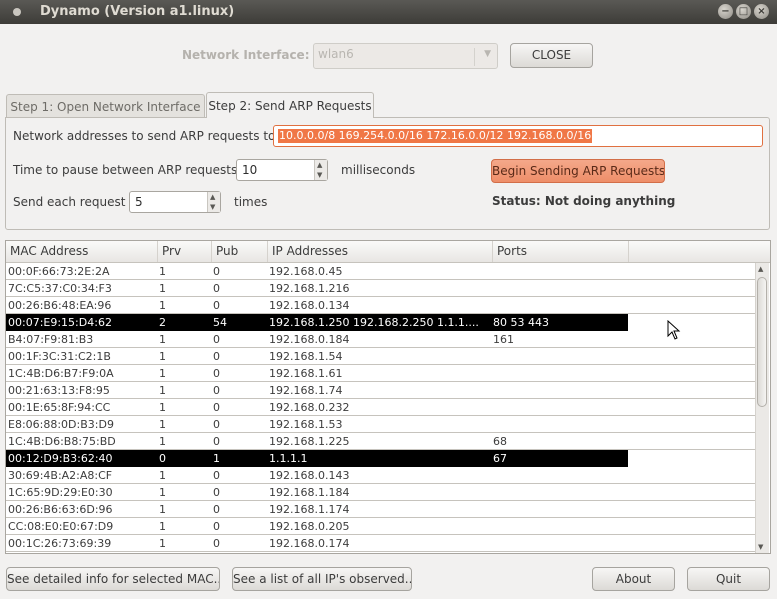 The width and height of the screenshot is (777, 599). Describe the element at coordinates (309, 288) in the screenshot. I see `cell-ip: 192.168.1.216` at that location.